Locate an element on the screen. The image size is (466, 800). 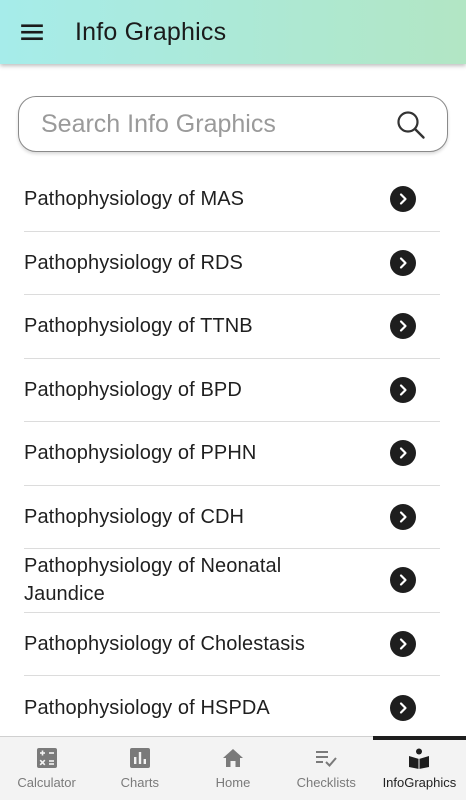
list-item: Pathophysiology of CDH is located at coordinates (232, 517).